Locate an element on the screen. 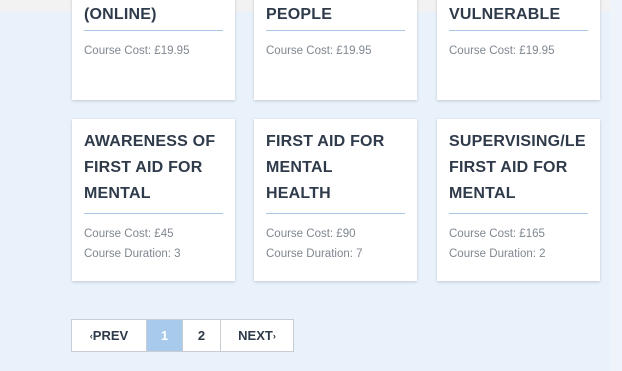 This screenshot has height=371, width=622. course-title: VULNERABLE is located at coordinates (505, 14).